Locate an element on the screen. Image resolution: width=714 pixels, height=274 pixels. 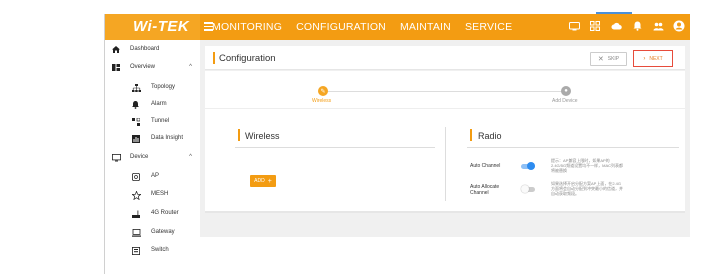
auto-allocate-toggle is located at coordinates (528, 189).